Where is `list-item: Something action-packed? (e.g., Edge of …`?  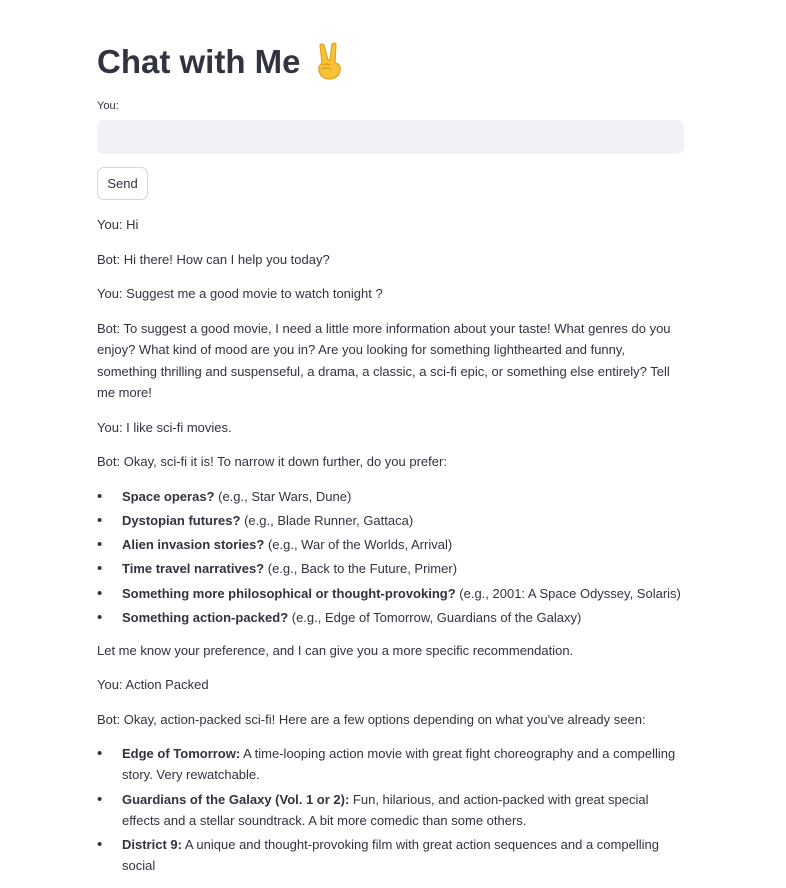
list-item: Something action-packed? (e.g., Edge of … is located at coordinates (391, 617).